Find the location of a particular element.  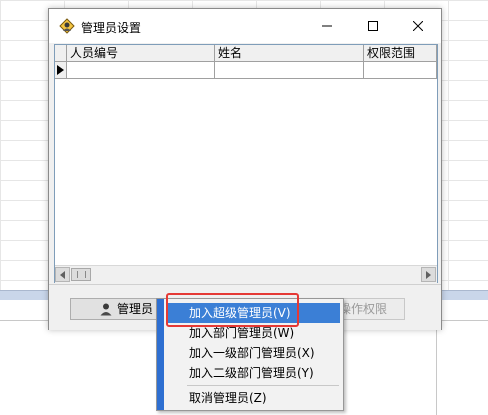

menu-separator is located at coordinates (263, 385).